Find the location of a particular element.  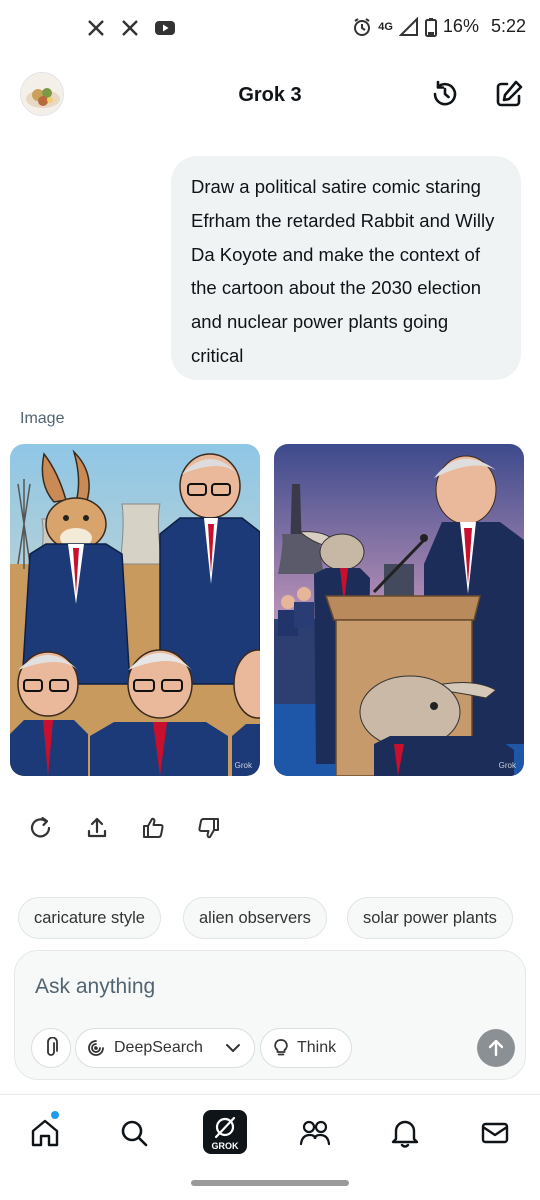

status-bar: 4G 16% 5:22 is located at coordinates (270, 30).